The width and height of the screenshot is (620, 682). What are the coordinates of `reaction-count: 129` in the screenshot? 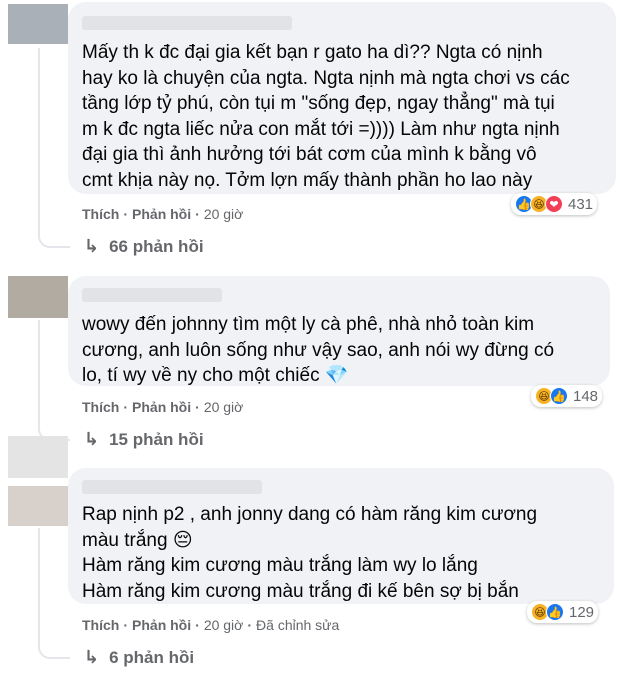 It's located at (582, 612).